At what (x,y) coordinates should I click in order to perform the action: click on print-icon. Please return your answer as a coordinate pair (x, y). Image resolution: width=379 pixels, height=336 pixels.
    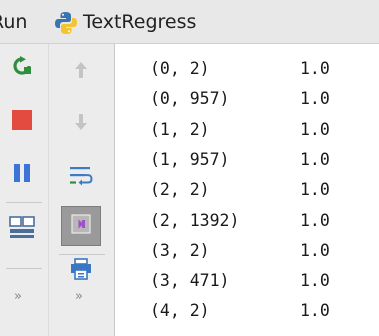
    Looking at the image, I should click on (81, 271).